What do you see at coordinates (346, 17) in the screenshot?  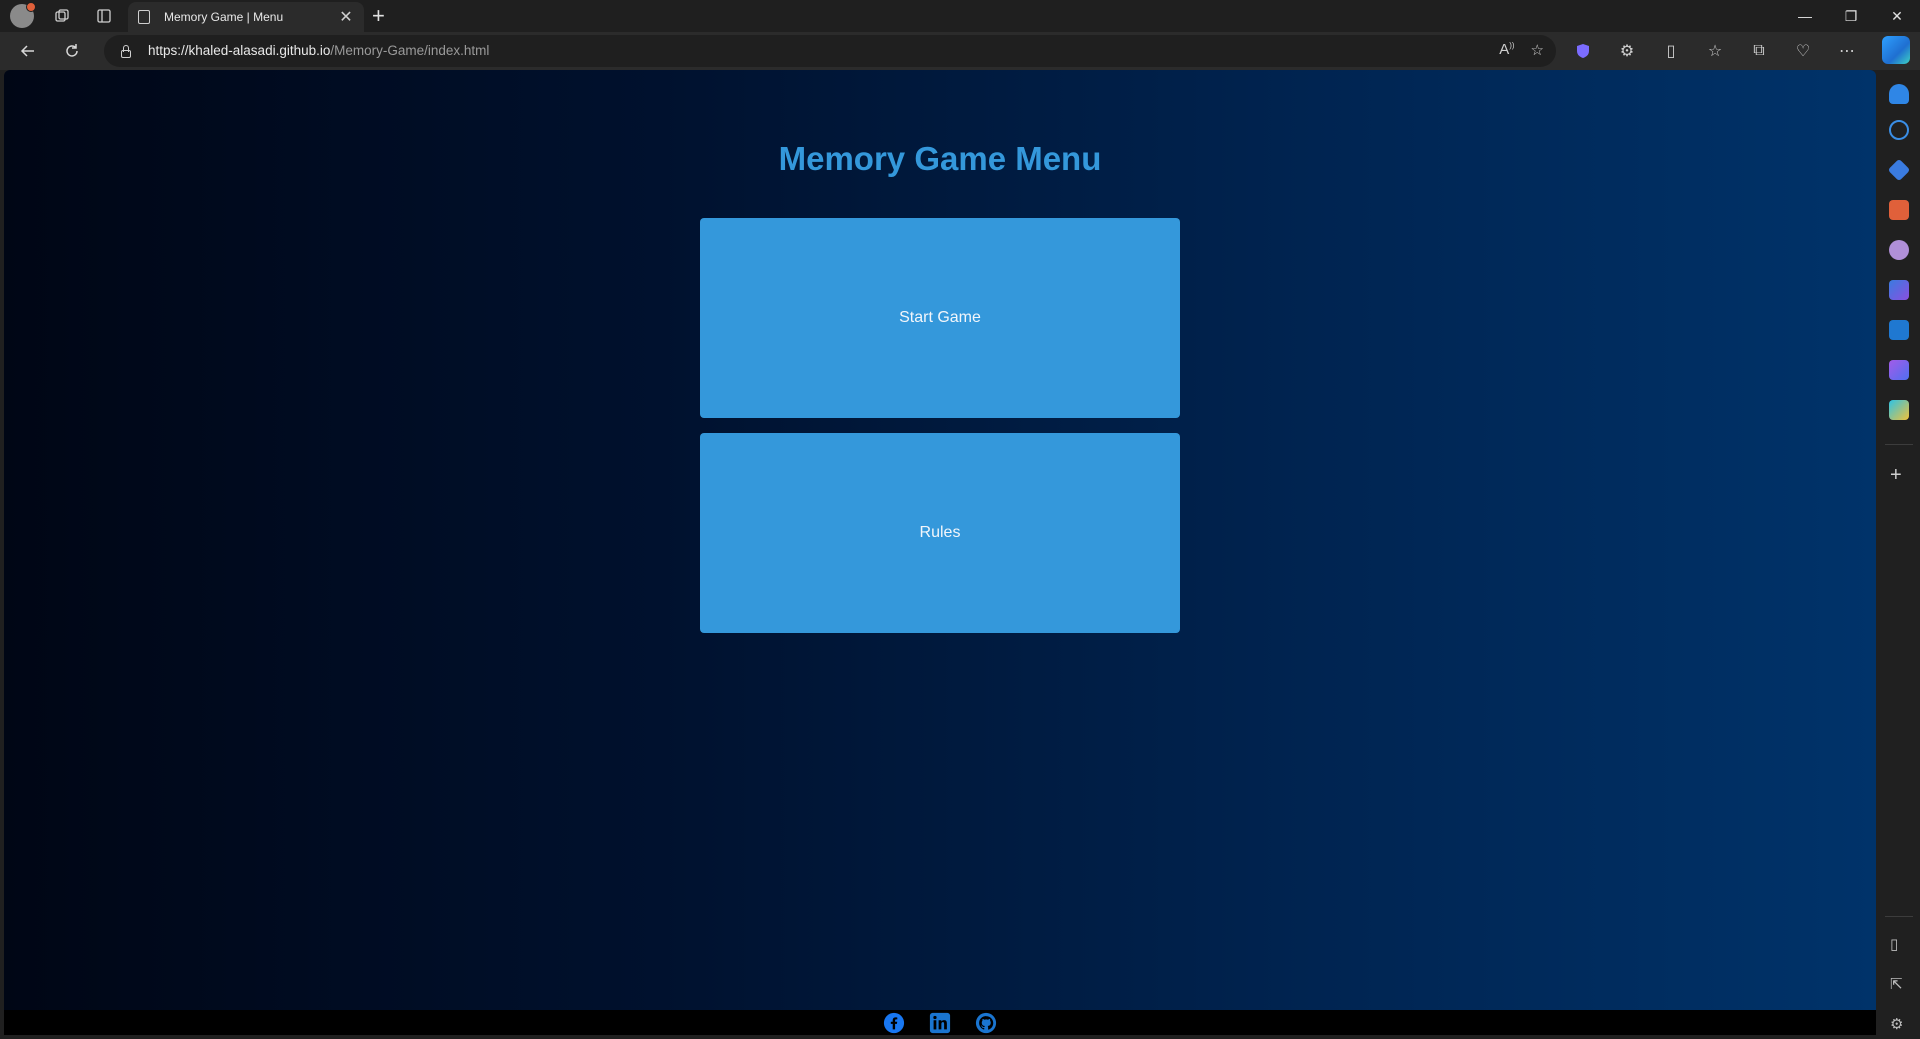 I see `tab-close-icon: ✕` at bounding box center [346, 17].